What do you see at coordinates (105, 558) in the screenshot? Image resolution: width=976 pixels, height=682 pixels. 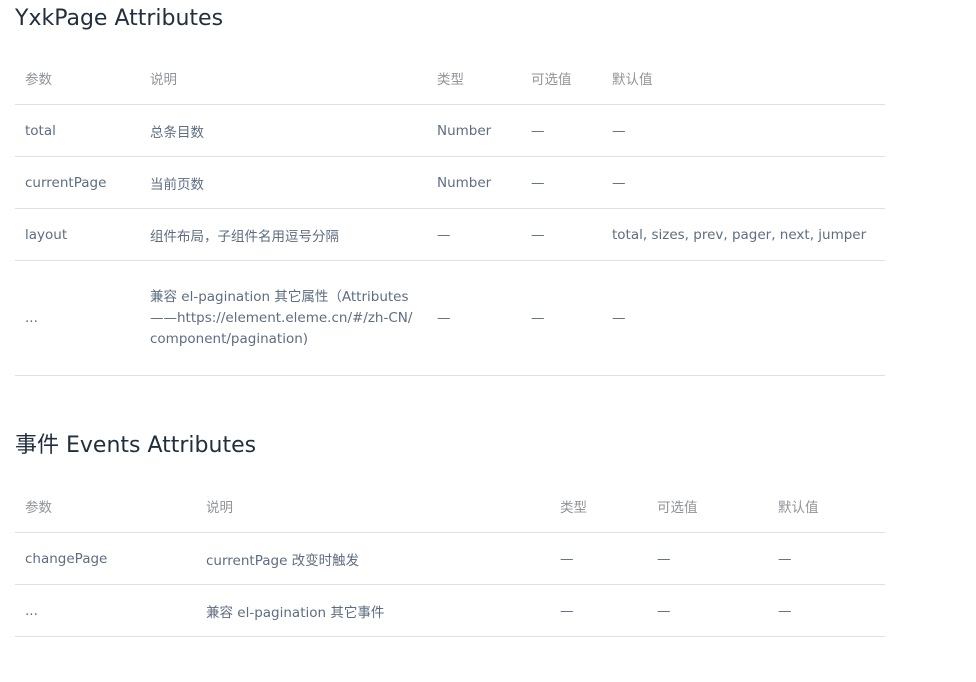 I see `cell-param: changePage` at bounding box center [105, 558].